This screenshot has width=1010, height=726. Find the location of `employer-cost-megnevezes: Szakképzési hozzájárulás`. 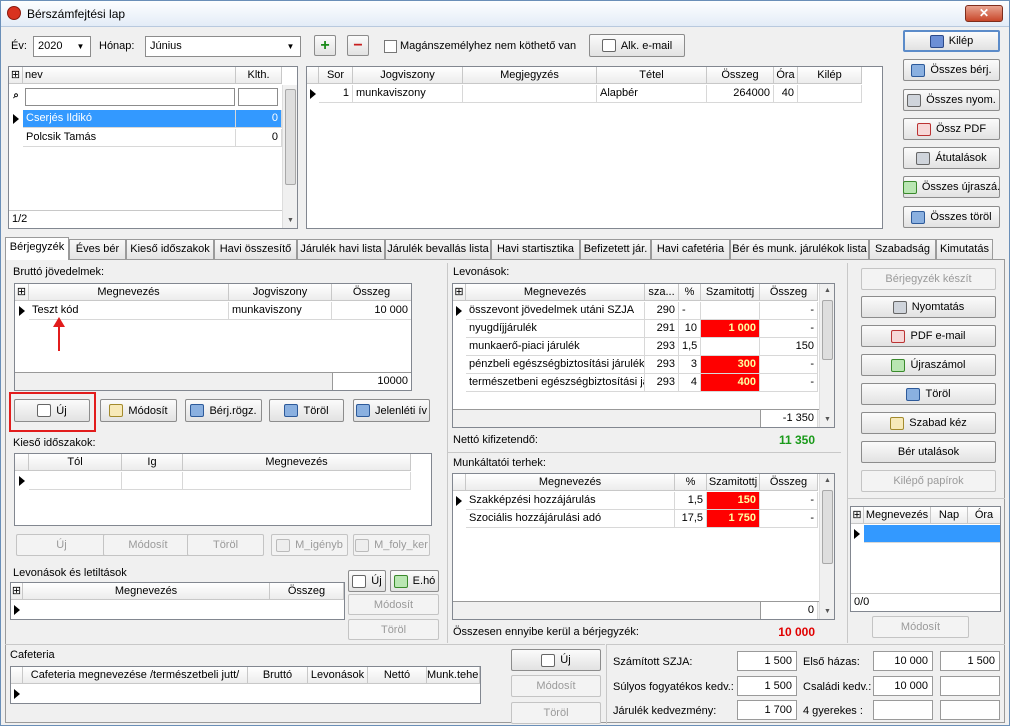

employer-cost-megnevezes: Szakképzési hozzájárulás is located at coordinates (570, 501).